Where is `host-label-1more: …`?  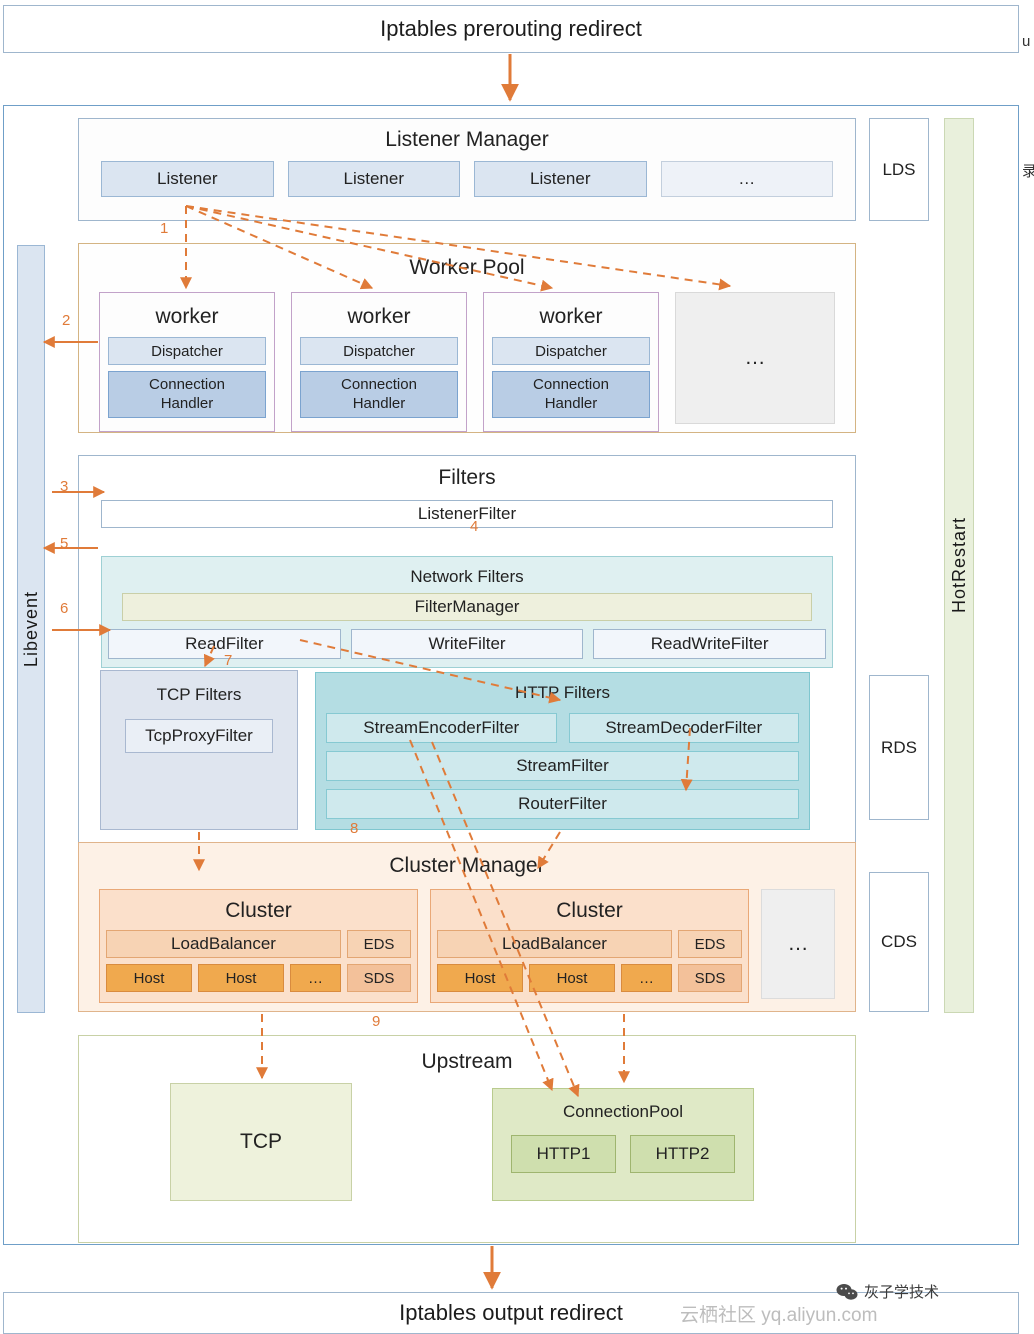
host-label-1more: … is located at coordinates (315, 978).